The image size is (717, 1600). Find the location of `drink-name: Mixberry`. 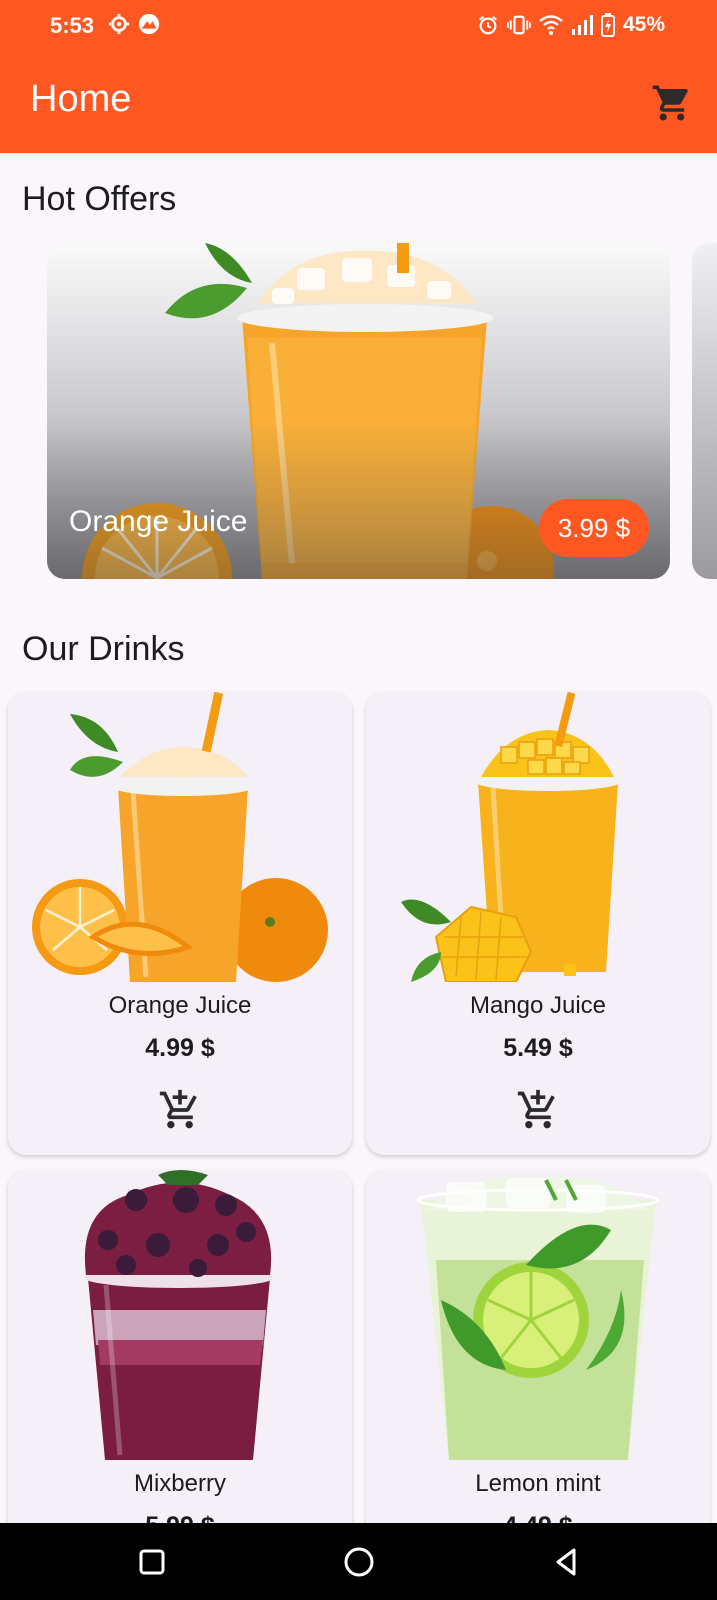

drink-name: Mixberry is located at coordinates (179, 1483).